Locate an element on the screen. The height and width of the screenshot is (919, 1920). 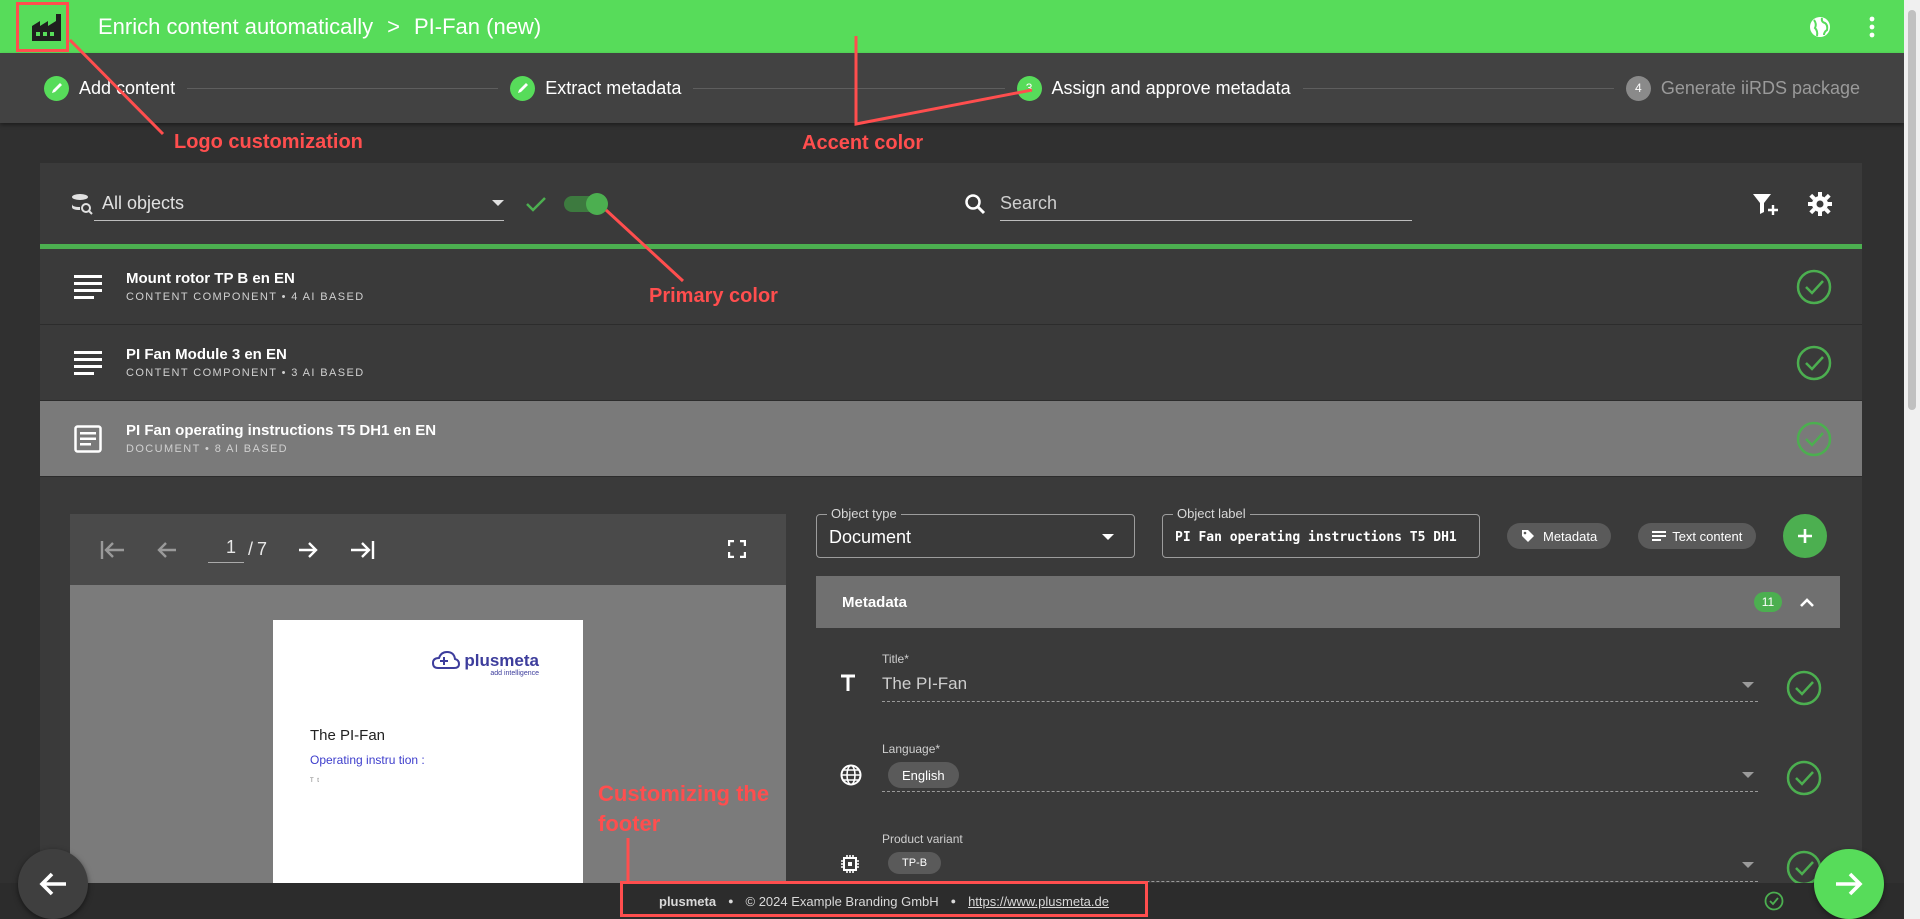
metadata-field-title: Title* The PI-Fan is located at coordinates (1328, 681).